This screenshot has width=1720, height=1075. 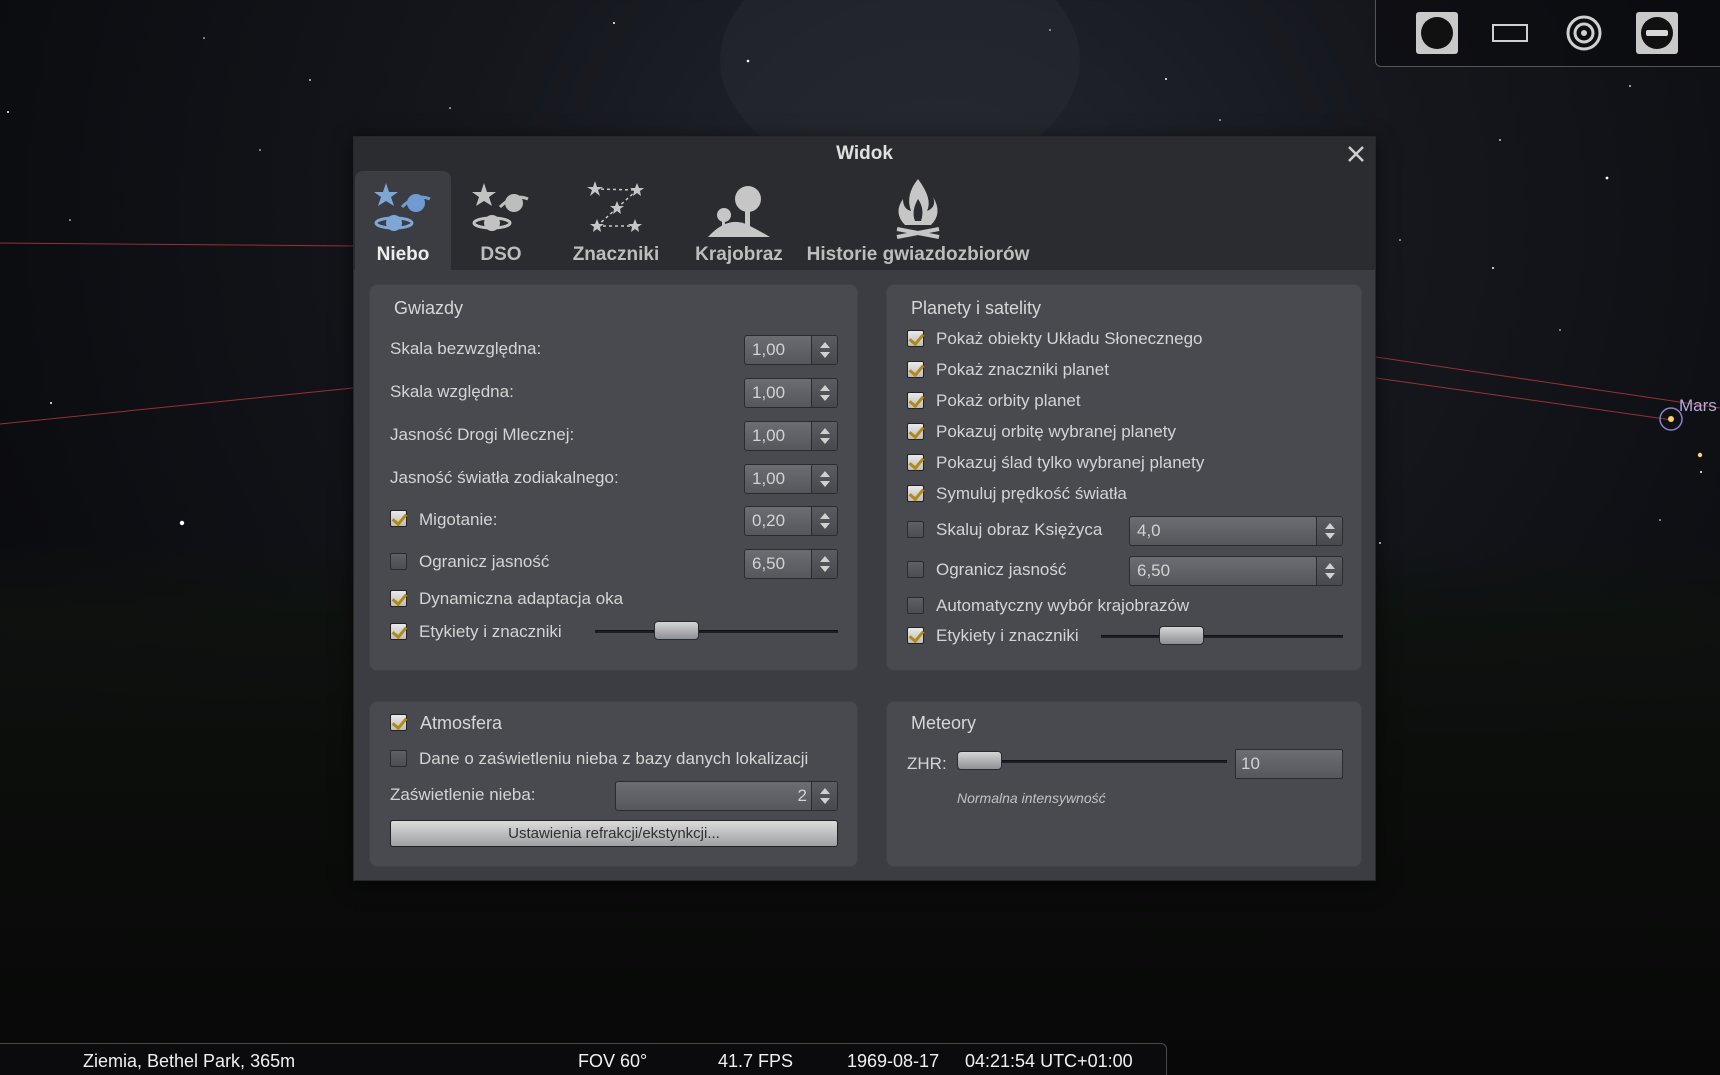 I want to click on close-icon, so click(x=1356, y=154).